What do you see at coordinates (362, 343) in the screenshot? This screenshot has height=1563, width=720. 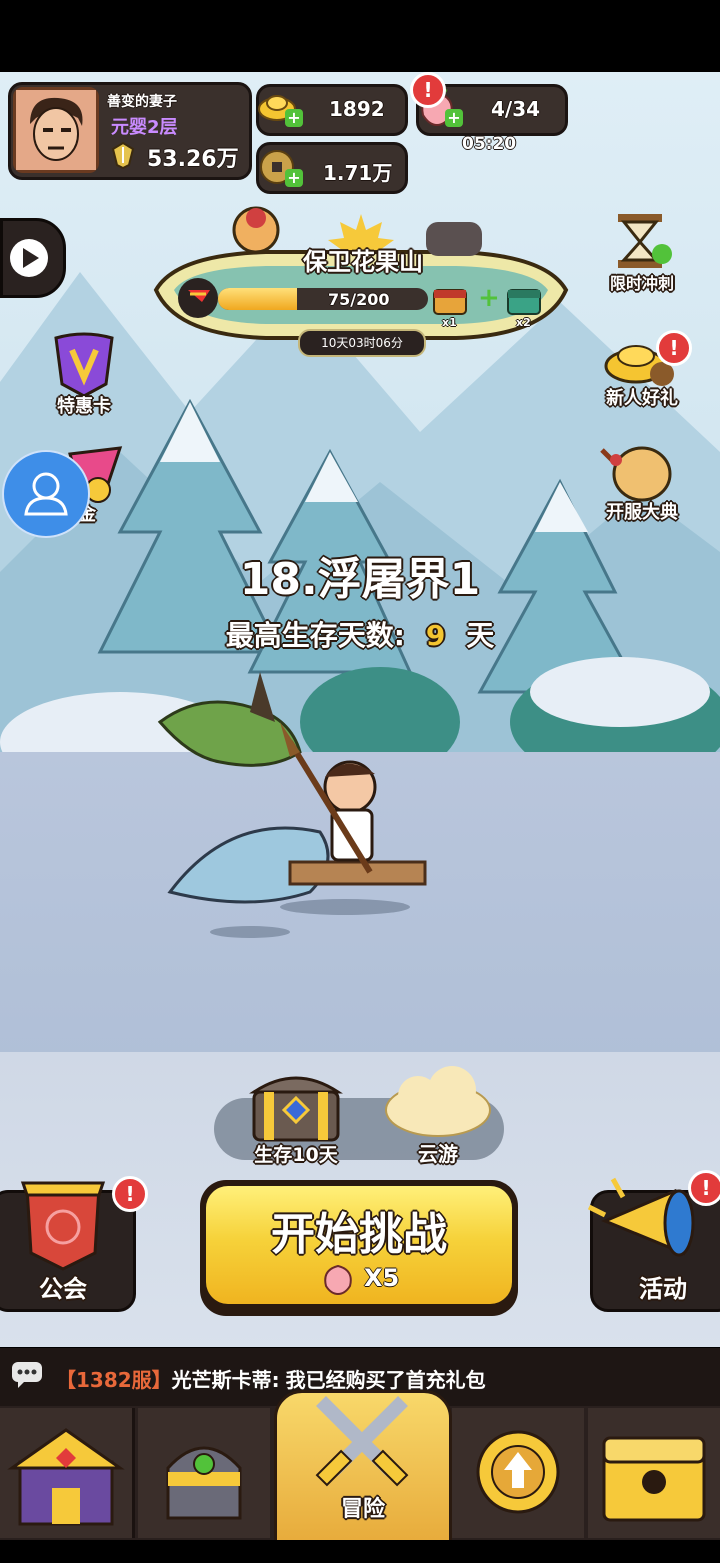 I see `event-countdown: 10天03时06分` at bounding box center [362, 343].